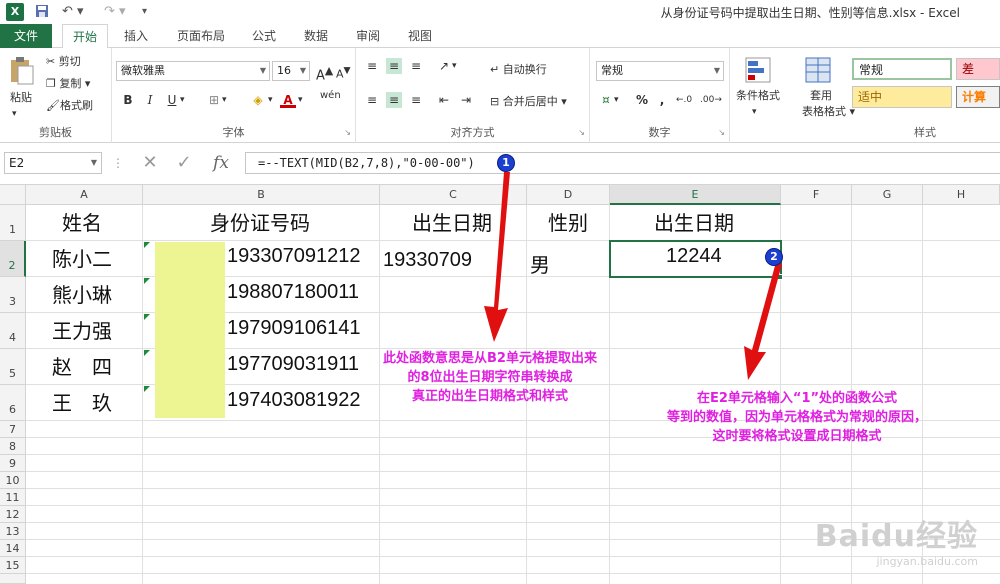  Describe the element at coordinates (13, 531) in the screenshot. I see `row-header-13: 13` at that location.